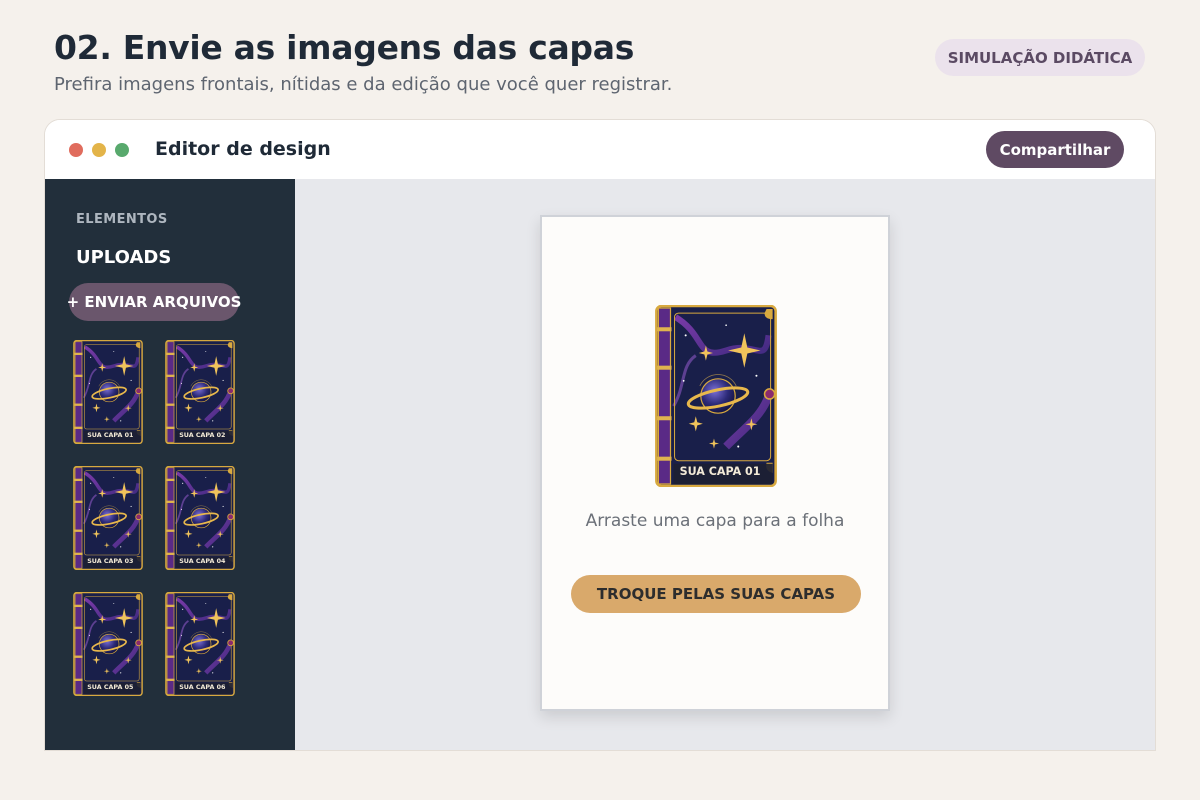 This screenshot has height=800, width=1200. I want to click on placed-cover: SUA CAPA 01, so click(716, 396).